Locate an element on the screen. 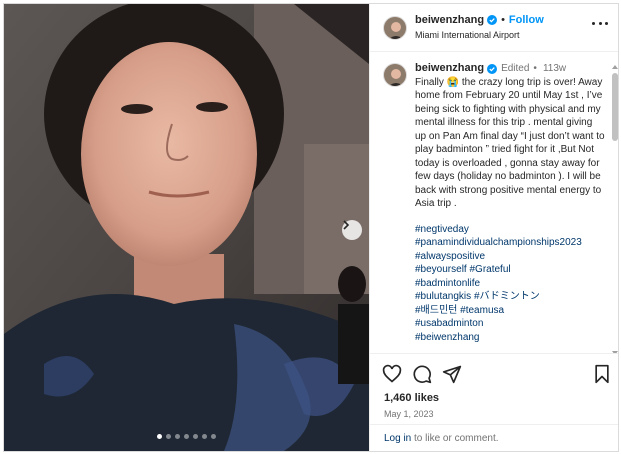 The width and height of the screenshot is (621, 454). hashtag-link: #panamindividualchampionships2023 is located at coordinates (498, 242).